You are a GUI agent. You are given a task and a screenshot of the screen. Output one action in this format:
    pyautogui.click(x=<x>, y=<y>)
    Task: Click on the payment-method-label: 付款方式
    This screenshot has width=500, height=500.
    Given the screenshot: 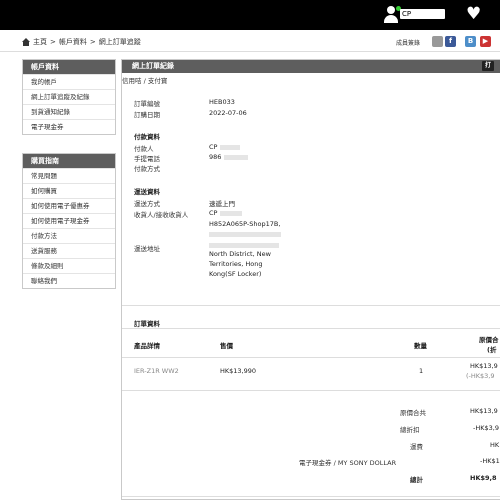 What is the action you would take?
    pyautogui.click(x=147, y=169)
    